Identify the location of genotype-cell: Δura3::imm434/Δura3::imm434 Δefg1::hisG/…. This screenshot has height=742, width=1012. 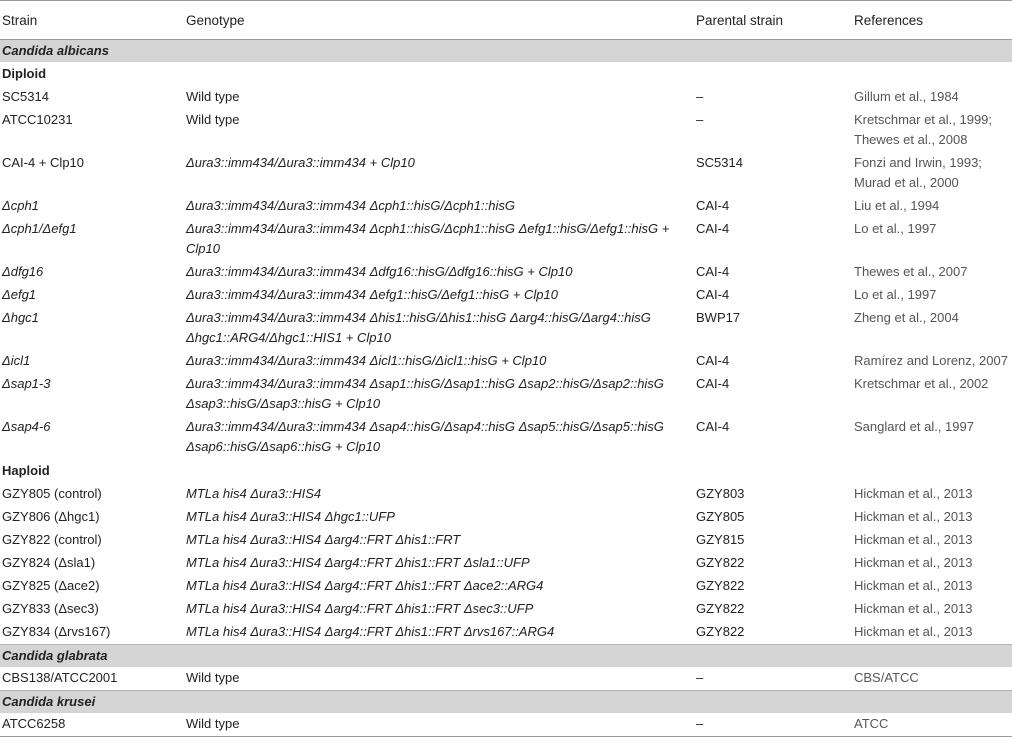
(372, 294).